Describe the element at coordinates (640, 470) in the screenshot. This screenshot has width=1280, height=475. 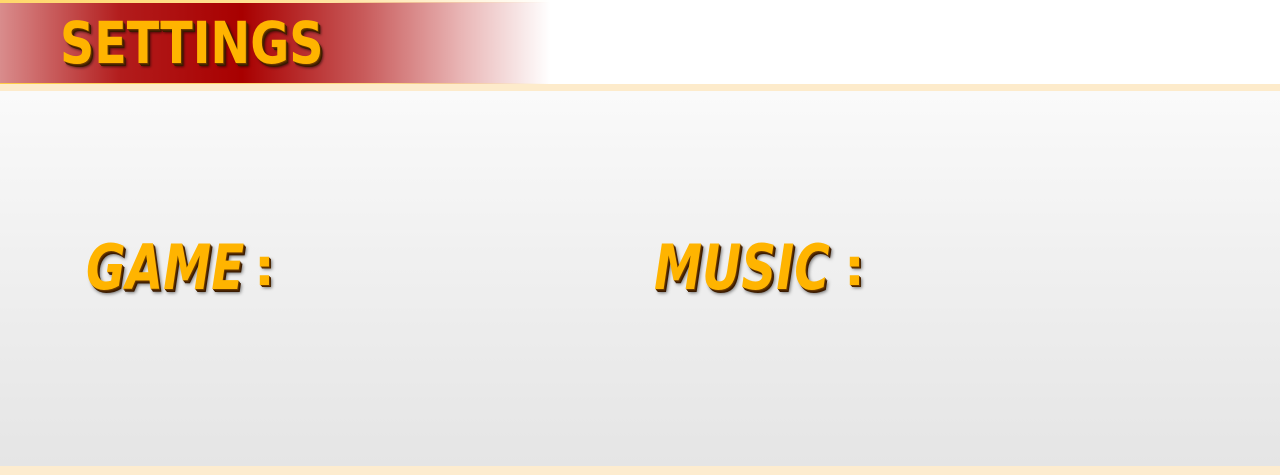
I see `footer-divider` at that location.